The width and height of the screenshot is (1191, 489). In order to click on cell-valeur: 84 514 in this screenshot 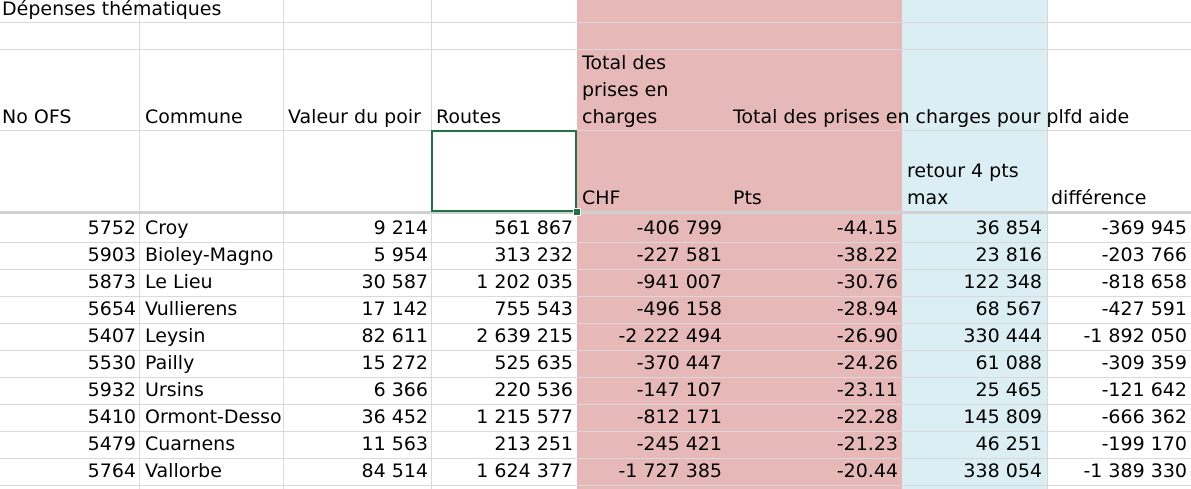, I will do `click(356, 471)`.